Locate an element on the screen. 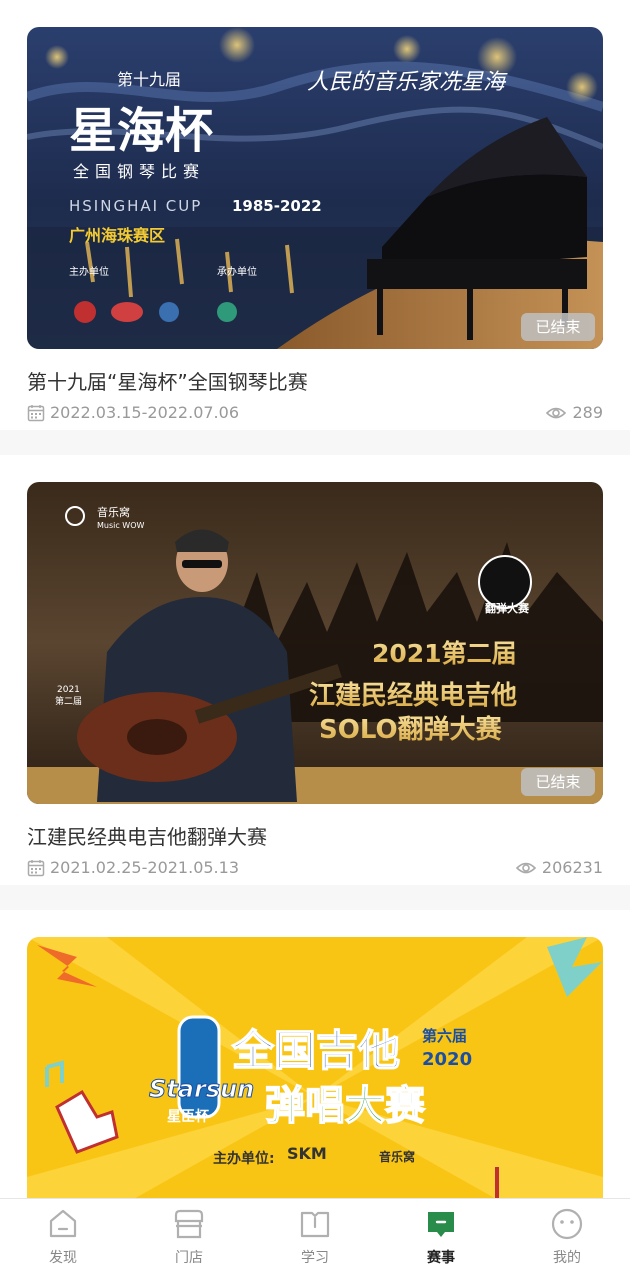 This screenshot has width=630, height=1281. banner-guitar-year: 2021 is located at coordinates (68, 690).